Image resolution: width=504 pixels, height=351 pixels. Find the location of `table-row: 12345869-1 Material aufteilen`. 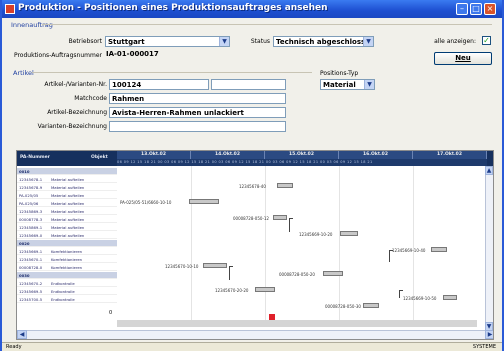

table-row: 12345869-1 Material aufteilen is located at coordinates (67, 227).